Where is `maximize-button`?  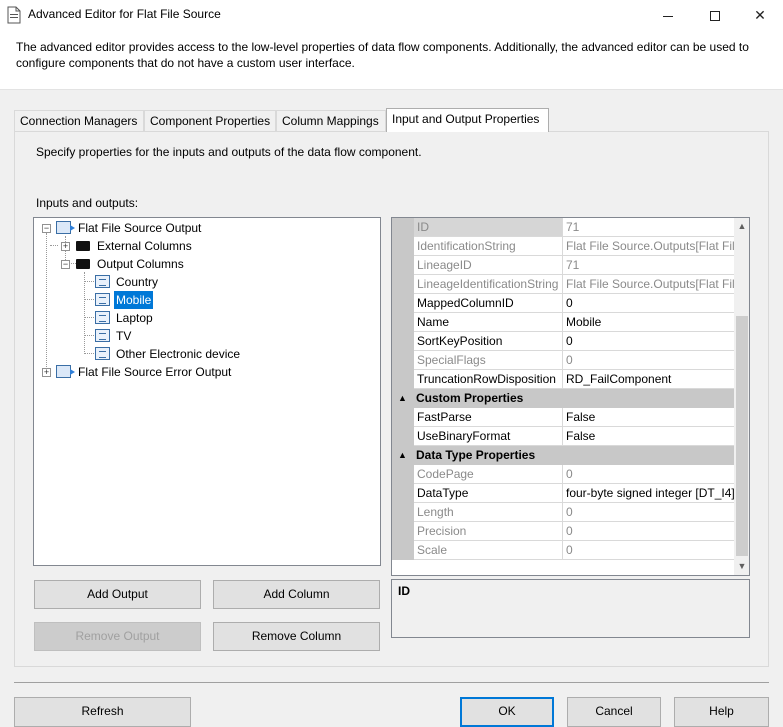 maximize-button is located at coordinates (715, 15).